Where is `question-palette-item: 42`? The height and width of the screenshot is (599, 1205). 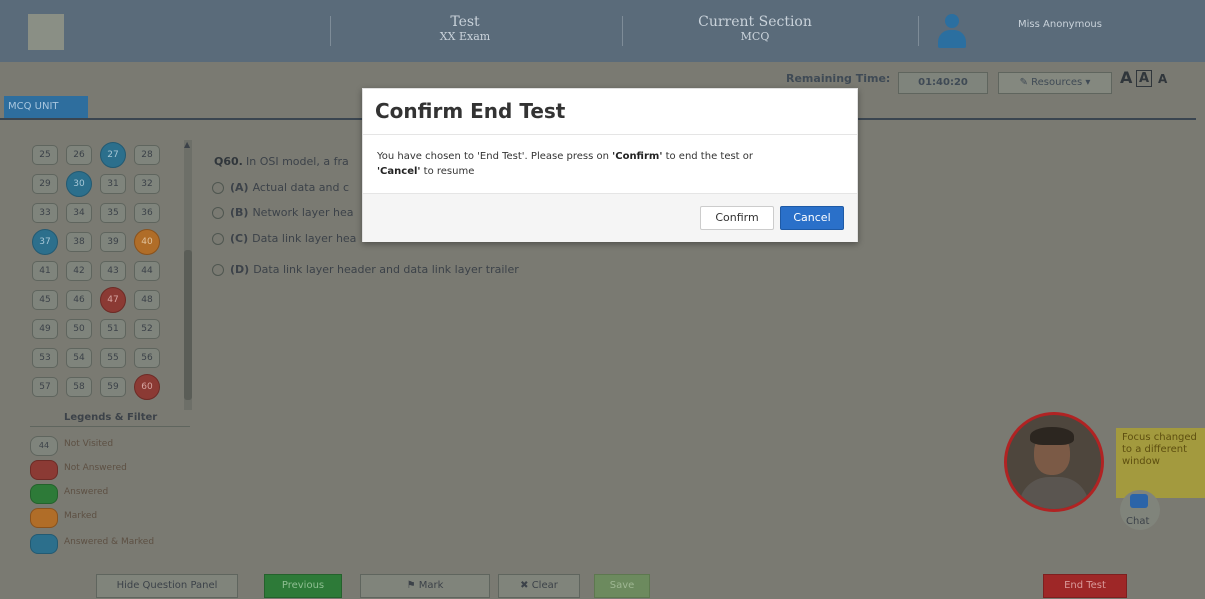 question-palette-item: 42 is located at coordinates (79, 271).